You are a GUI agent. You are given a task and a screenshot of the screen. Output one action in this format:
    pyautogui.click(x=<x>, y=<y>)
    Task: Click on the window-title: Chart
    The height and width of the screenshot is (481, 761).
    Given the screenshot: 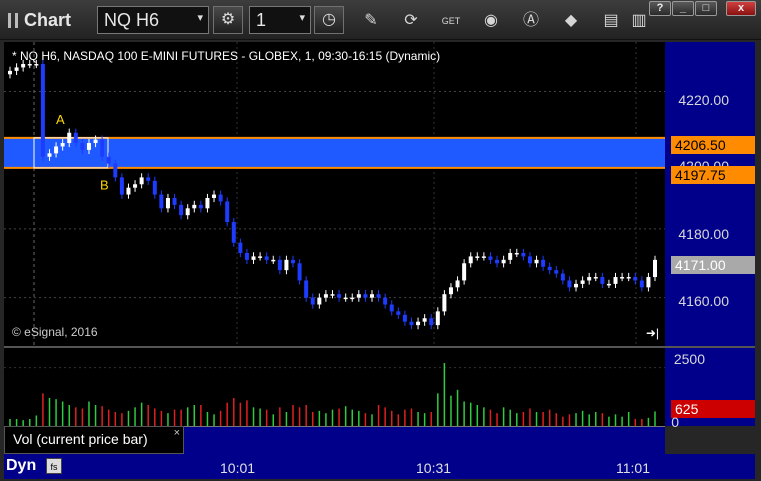 What is the action you would take?
    pyautogui.click(x=39, y=20)
    